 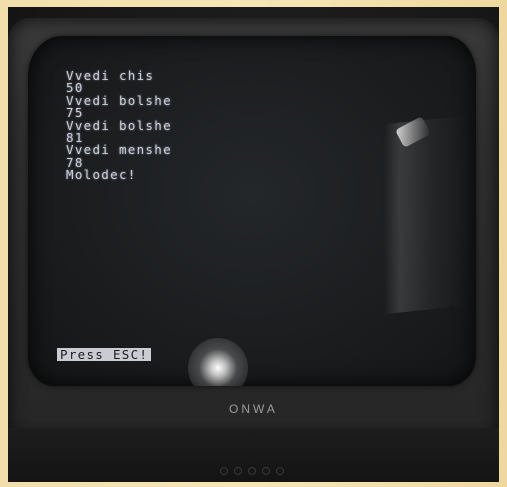 I want to click on terminal-line: Molodec!, so click(x=101, y=175).